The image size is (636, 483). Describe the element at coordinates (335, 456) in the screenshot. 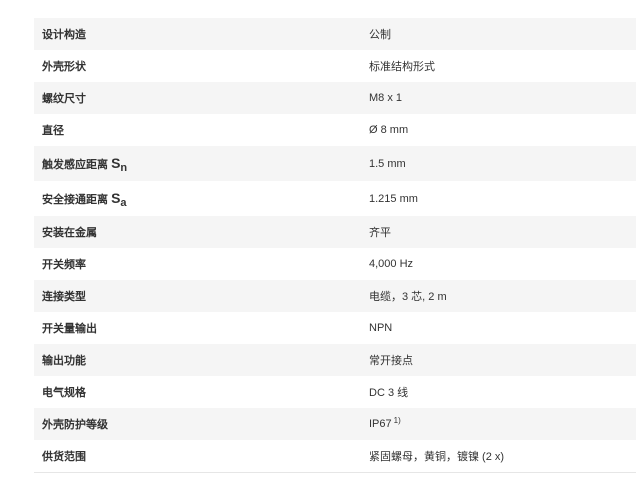

I see `spec-row-scope-of-delivery: 供货范围 紧固螺母，黄铜，镀镍 (2 x)` at that location.